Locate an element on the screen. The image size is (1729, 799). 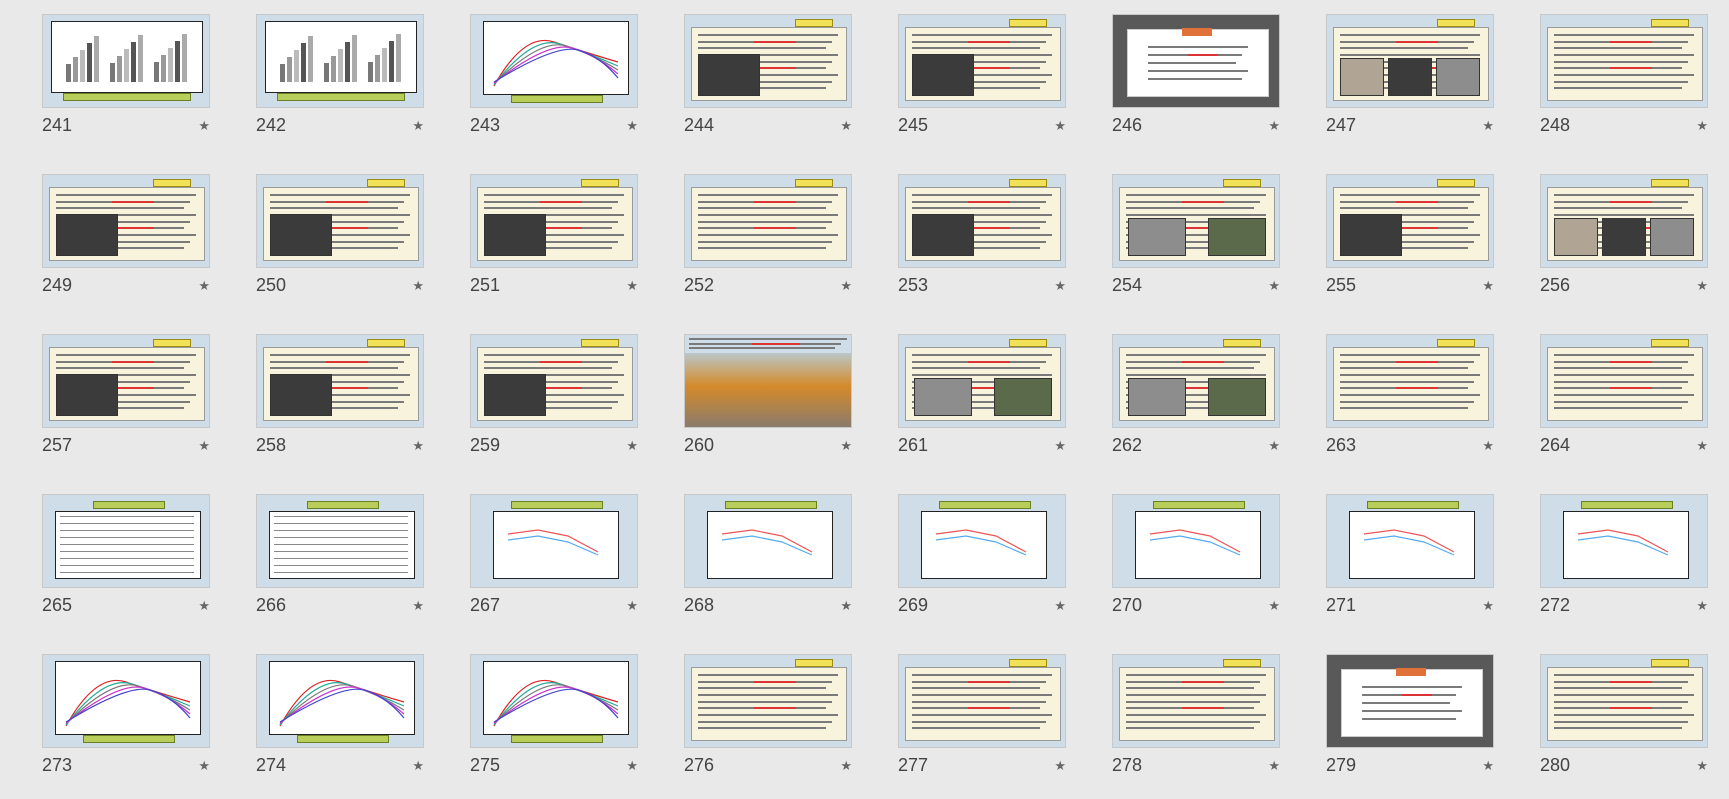
slide-245: 245 ★ is located at coordinates (983, 86).